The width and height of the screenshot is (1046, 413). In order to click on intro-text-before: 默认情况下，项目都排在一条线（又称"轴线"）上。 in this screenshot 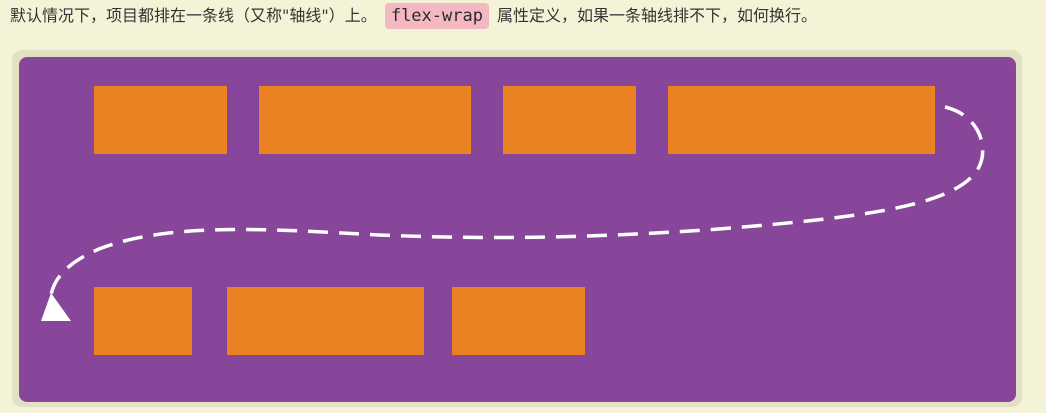, I will do `click(193, 15)`.